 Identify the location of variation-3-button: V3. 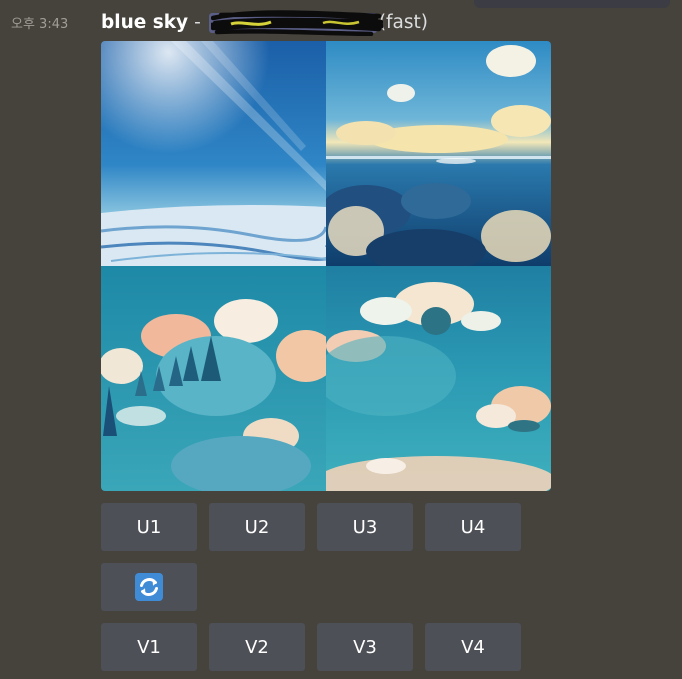
(365, 647).